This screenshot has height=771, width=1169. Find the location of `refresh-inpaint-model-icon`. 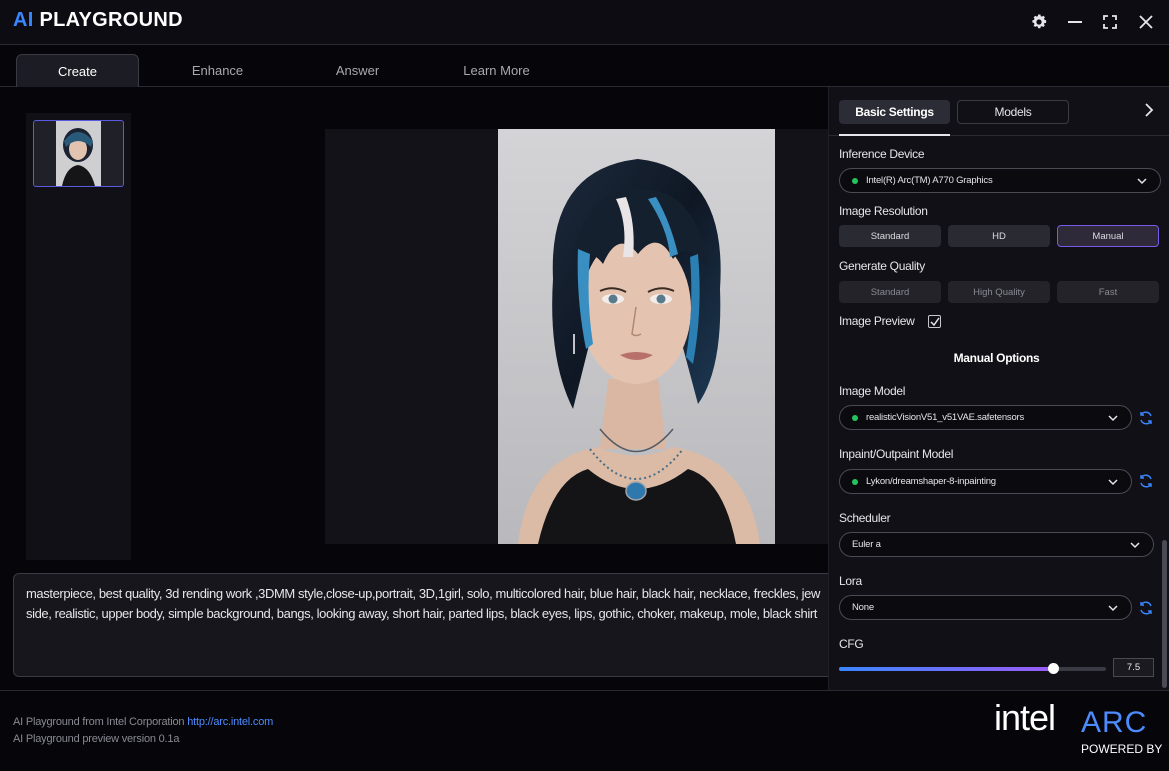

refresh-inpaint-model-icon is located at coordinates (1146, 481).